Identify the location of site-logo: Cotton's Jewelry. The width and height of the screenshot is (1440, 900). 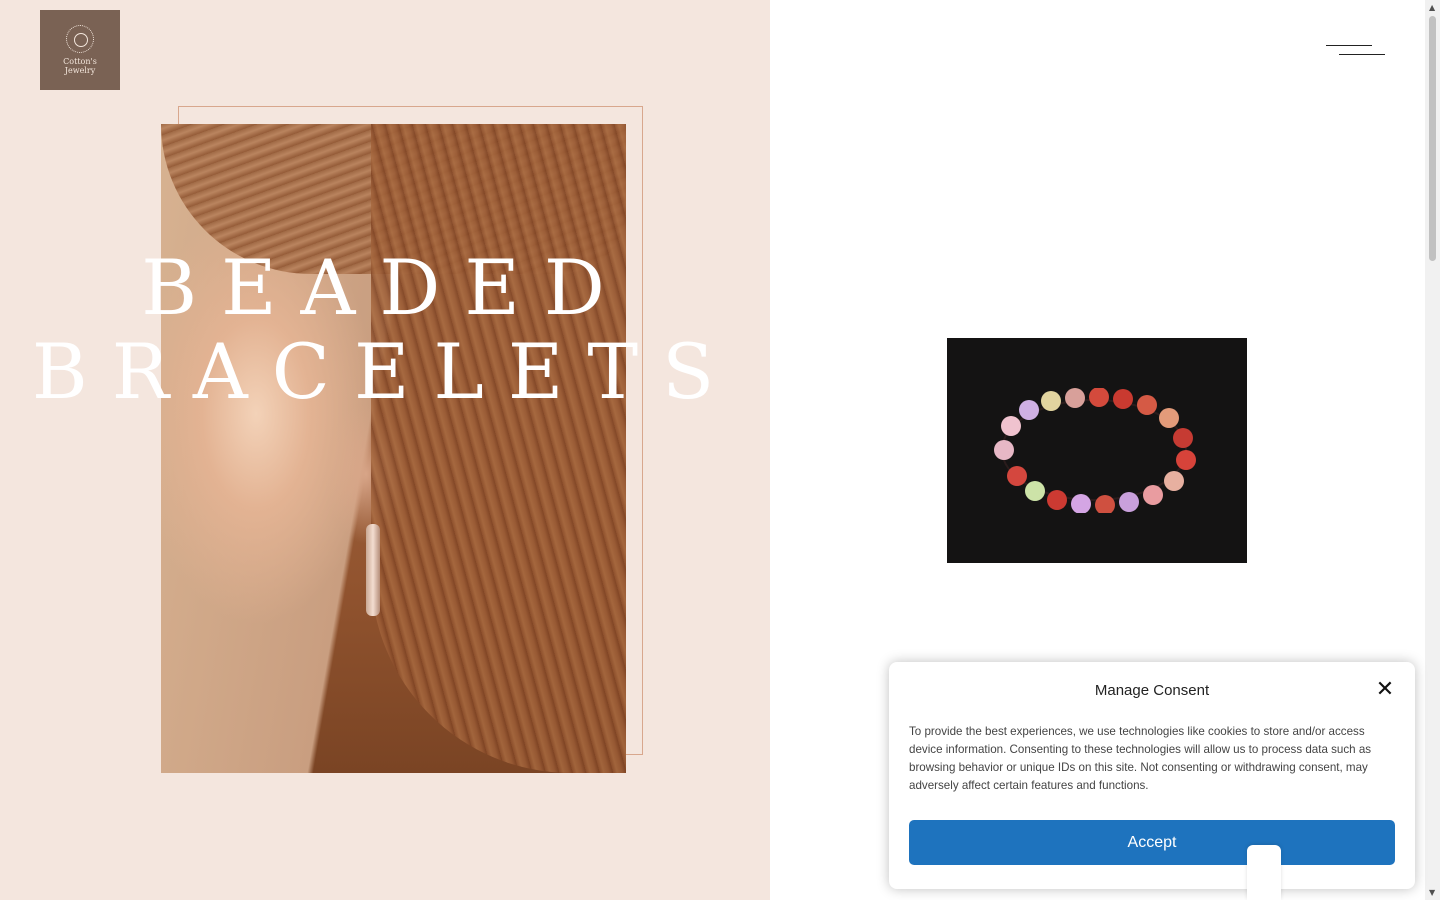
(80, 50).